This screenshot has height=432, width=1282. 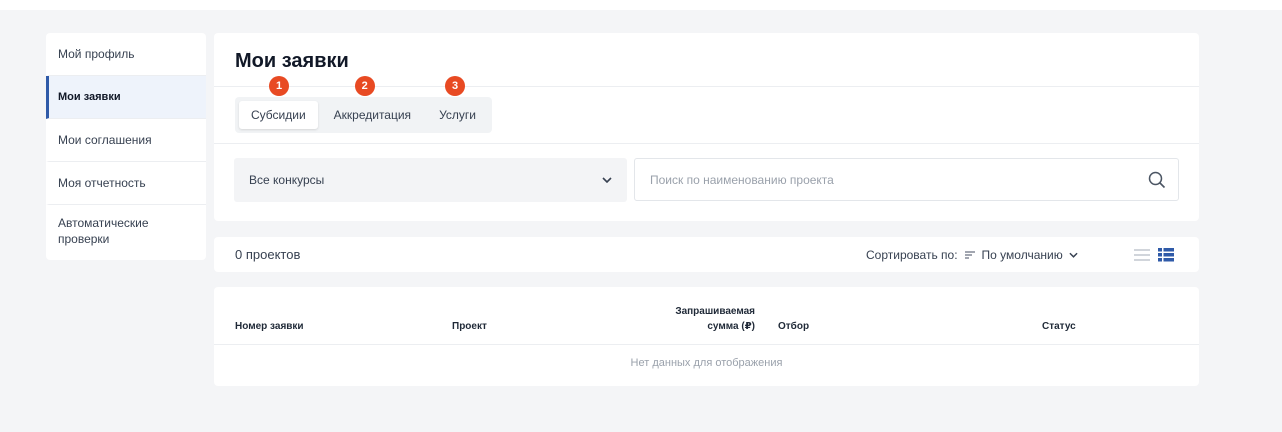 I want to click on step-badge: 1, so click(x=279, y=86).